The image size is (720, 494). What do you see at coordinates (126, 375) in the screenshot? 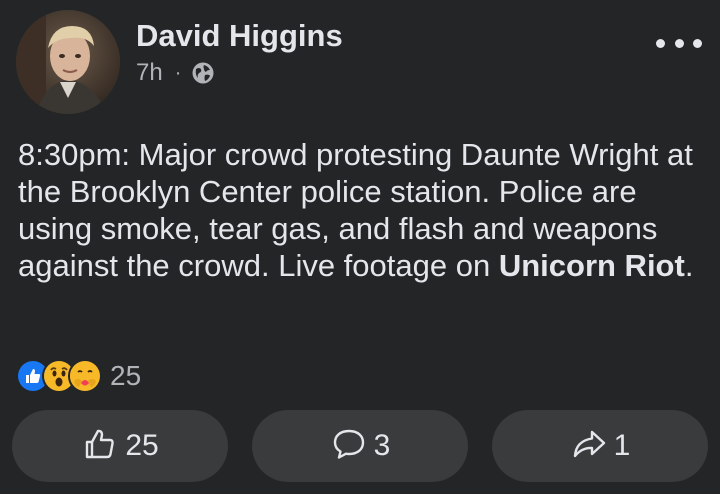
I see `reaction-count: 25` at bounding box center [126, 375].